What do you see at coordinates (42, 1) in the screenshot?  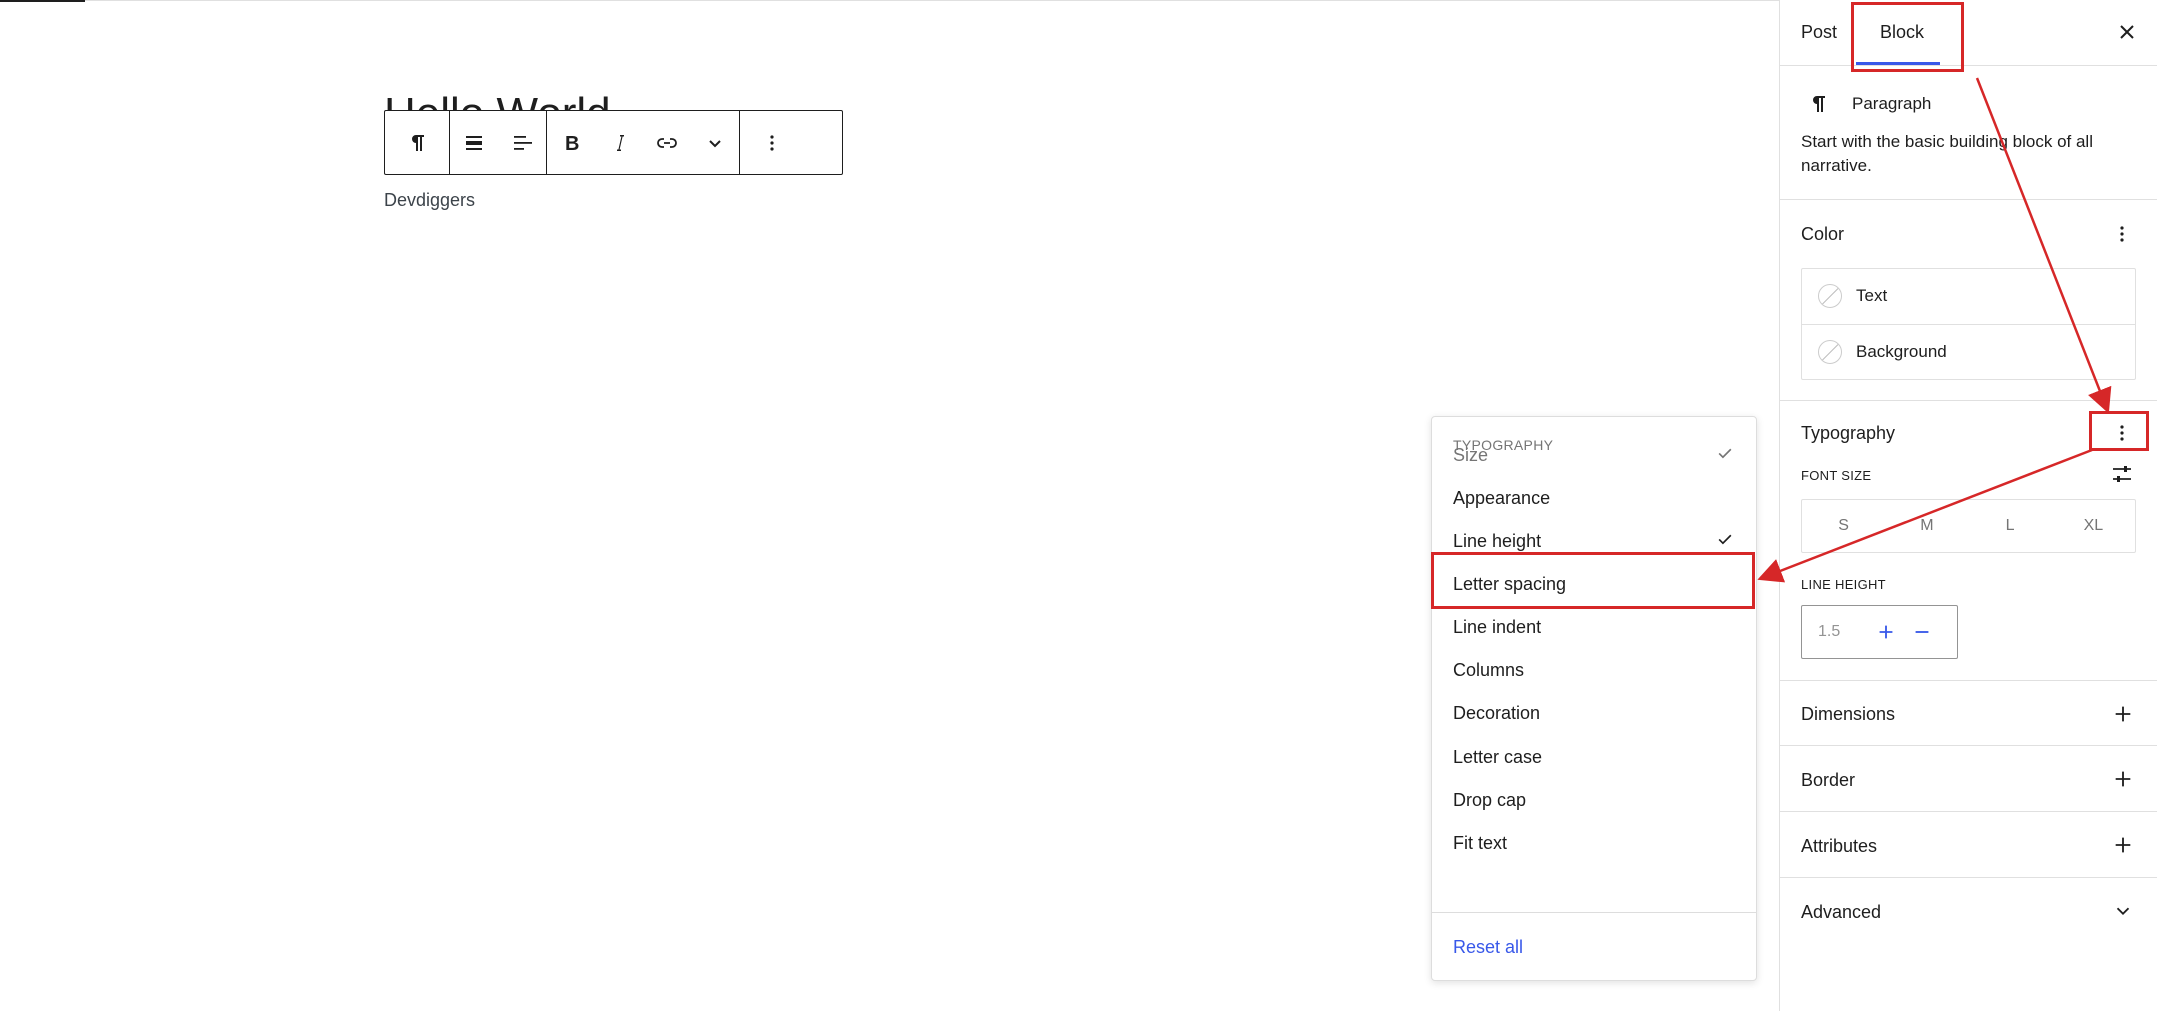 I see `top-active-indicator` at bounding box center [42, 1].